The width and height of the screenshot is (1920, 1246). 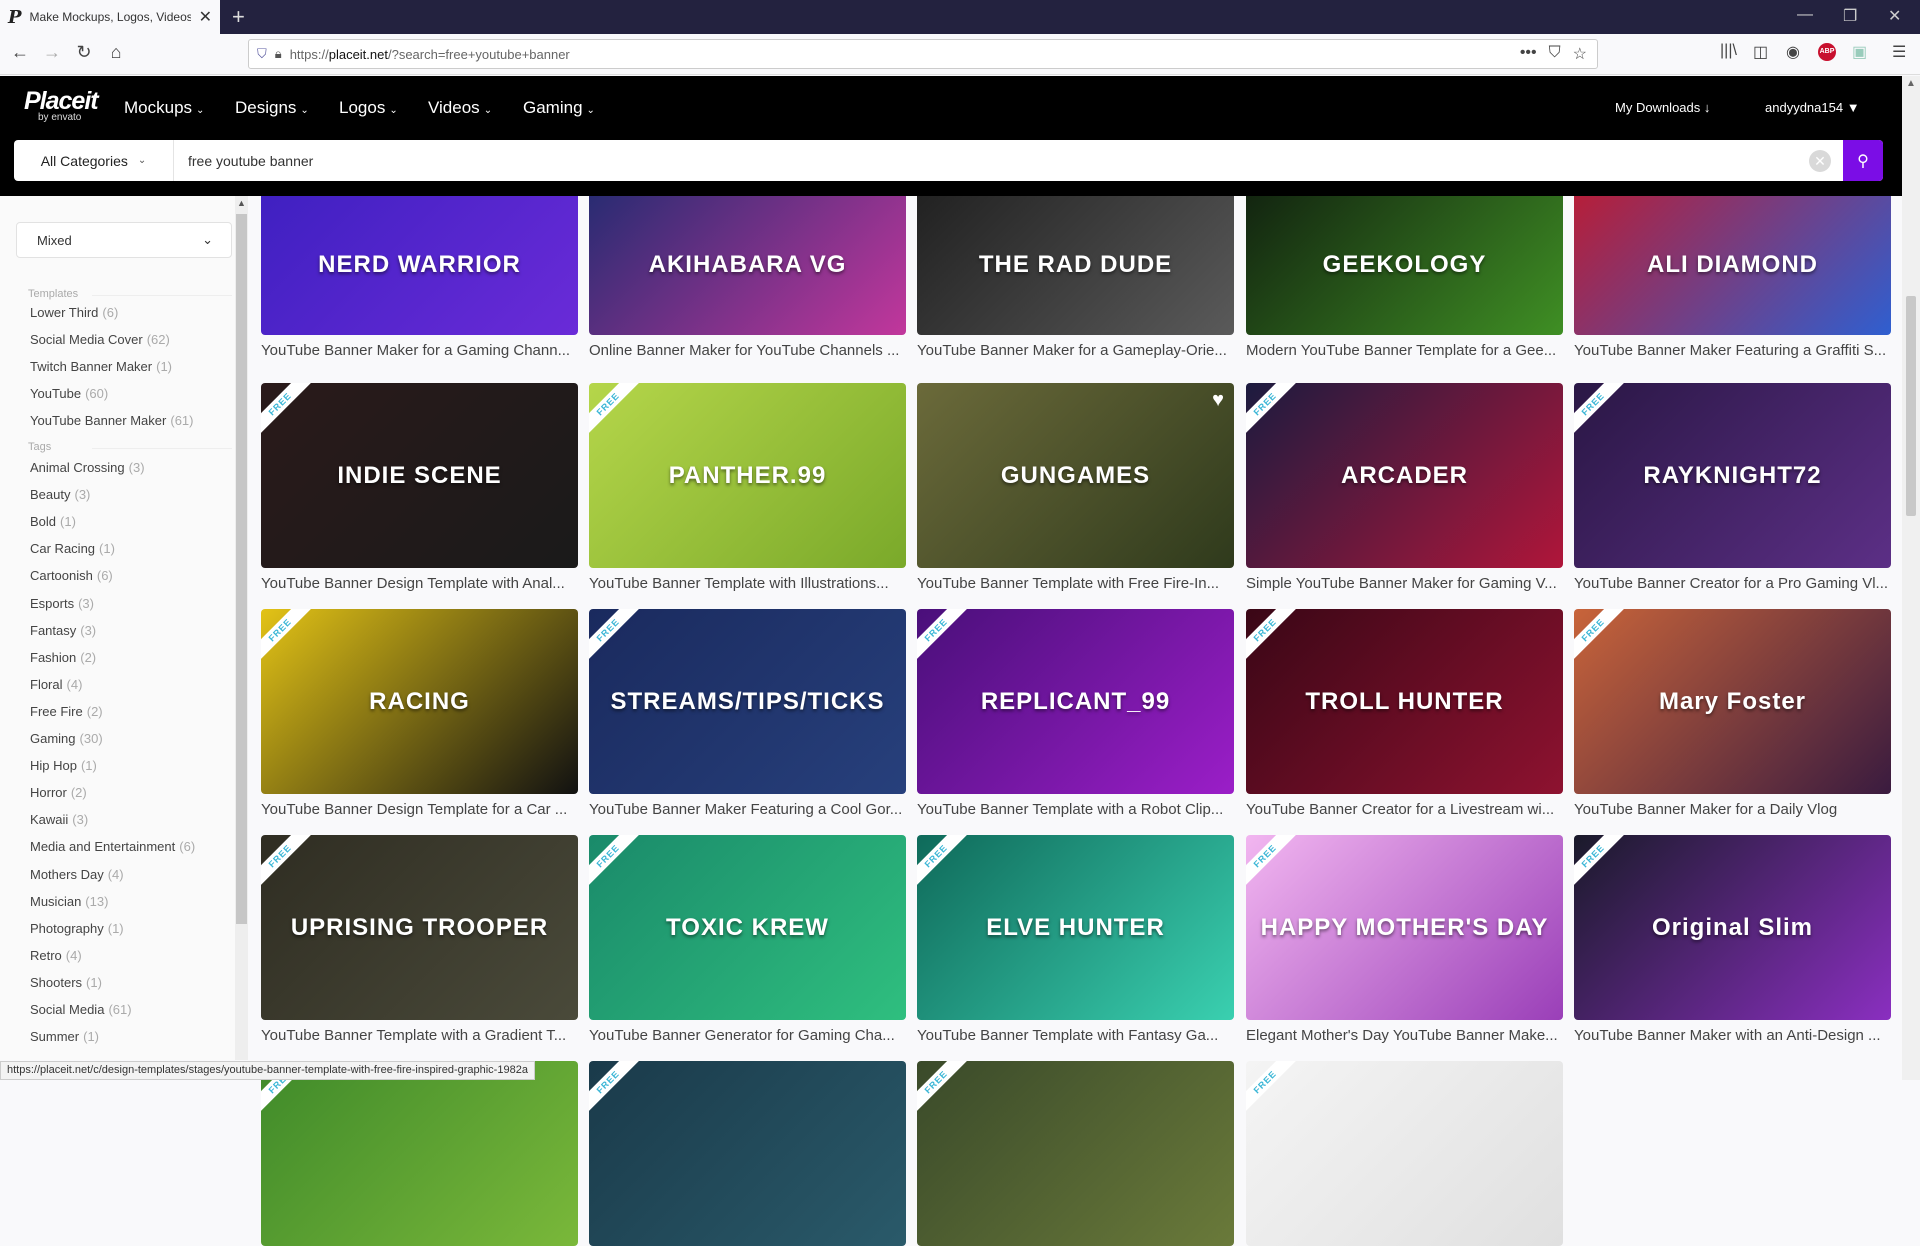 What do you see at coordinates (74, 312) in the screenshot?
I see `template-filter-item: Lower Third (6)` at bounding box center [74, 312].